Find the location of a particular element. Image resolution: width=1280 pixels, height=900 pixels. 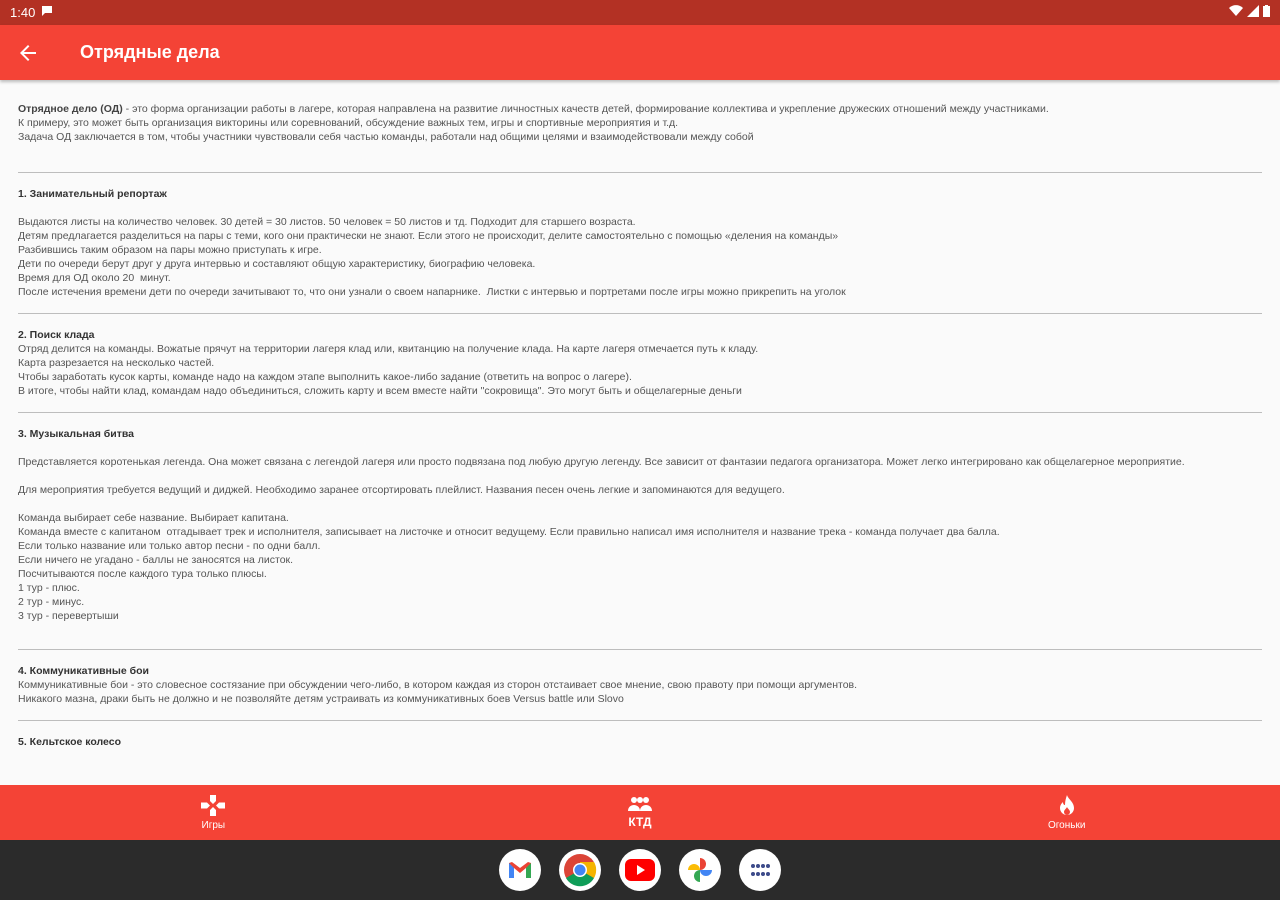

nav-item-ktd: КТД is located at coordinates (640, 812).